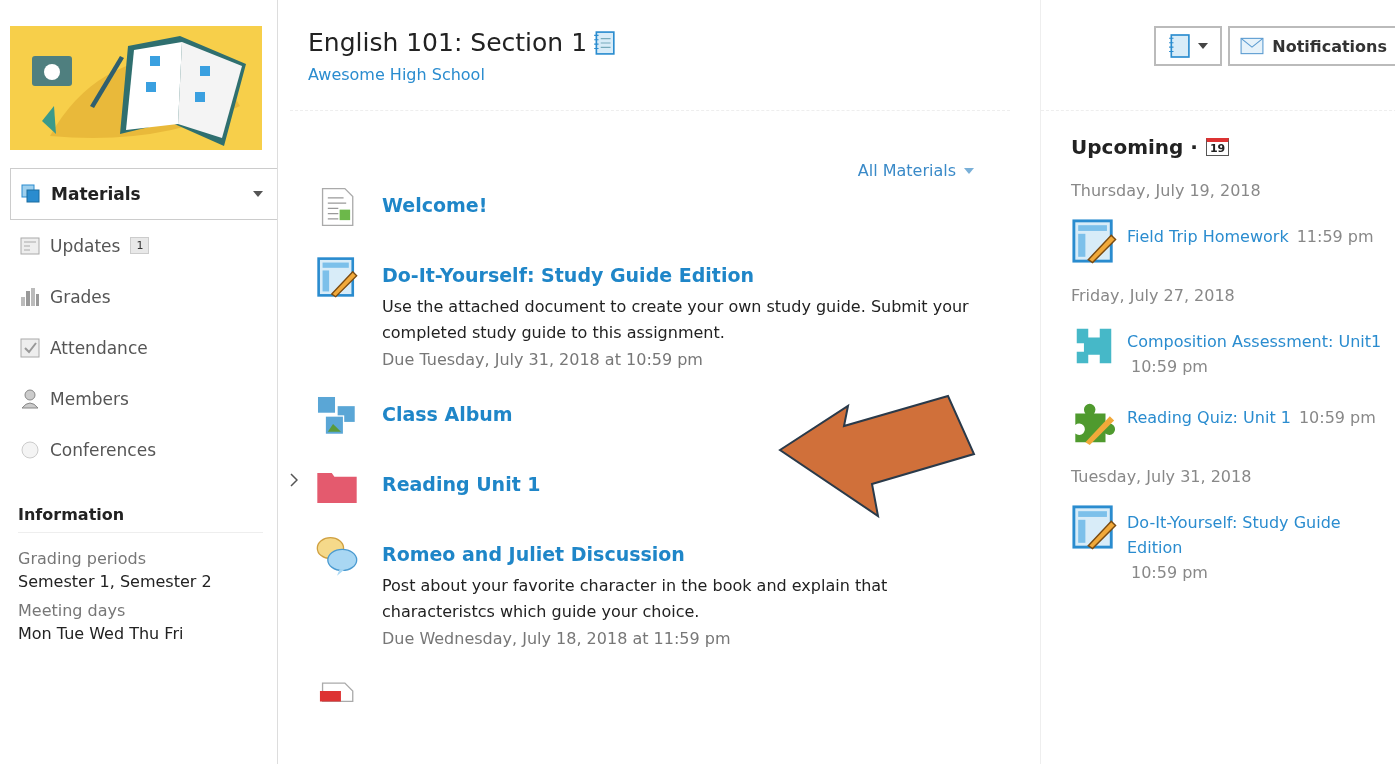  What do you see at coordinates (143, 194) in the screenshot?
I see `sidebar-nav-item: Materials` at bounding box center [143, 194].